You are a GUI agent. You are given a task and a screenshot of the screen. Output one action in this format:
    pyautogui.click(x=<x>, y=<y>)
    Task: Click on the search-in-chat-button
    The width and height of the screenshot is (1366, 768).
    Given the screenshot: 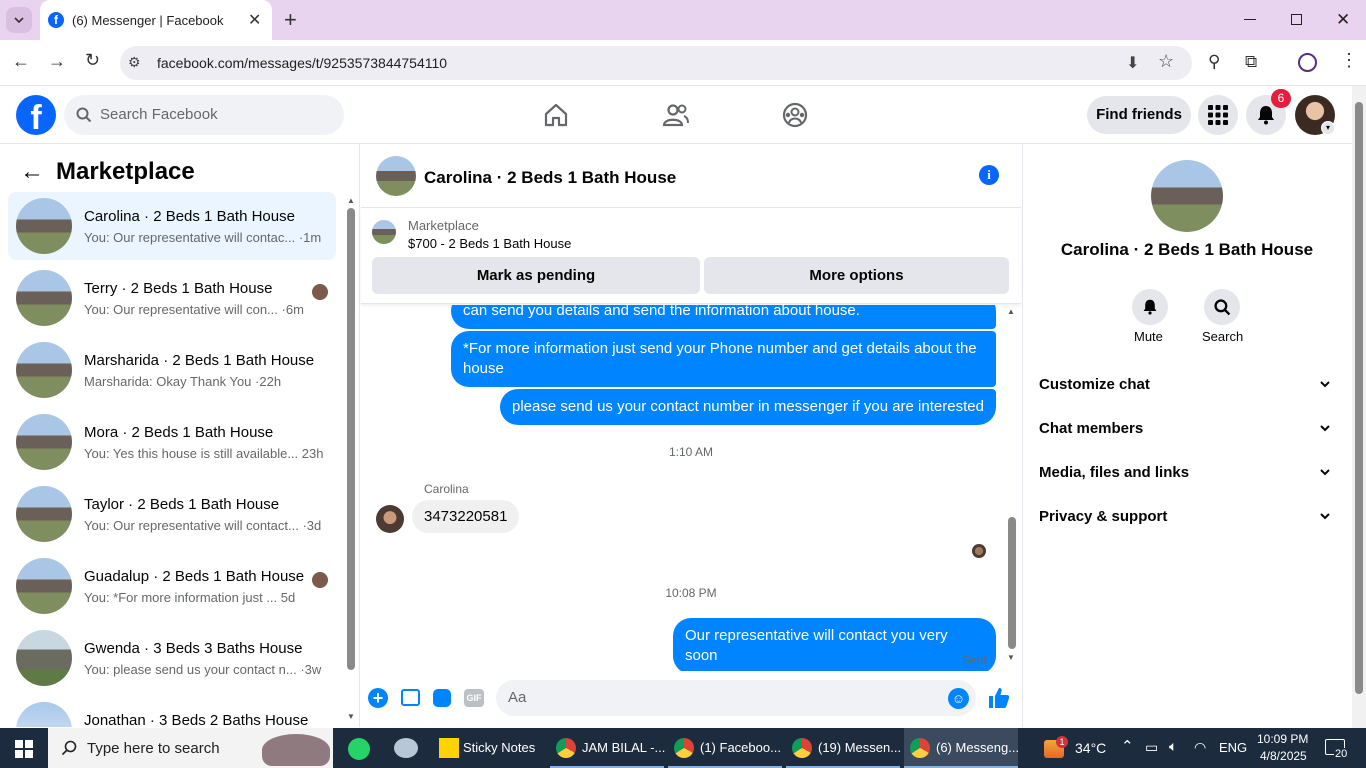 What is the action you would take?
    pyautogui.click(x=1222, y=307)
    